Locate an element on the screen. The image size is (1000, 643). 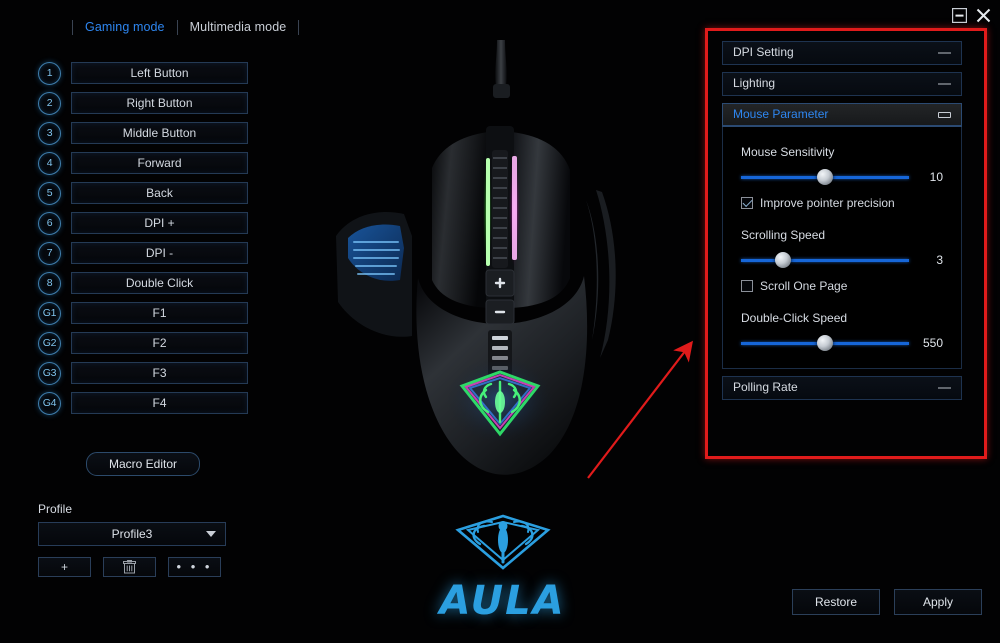
macro-editor-button: Macro Editor is located at coordinates (143, 464).